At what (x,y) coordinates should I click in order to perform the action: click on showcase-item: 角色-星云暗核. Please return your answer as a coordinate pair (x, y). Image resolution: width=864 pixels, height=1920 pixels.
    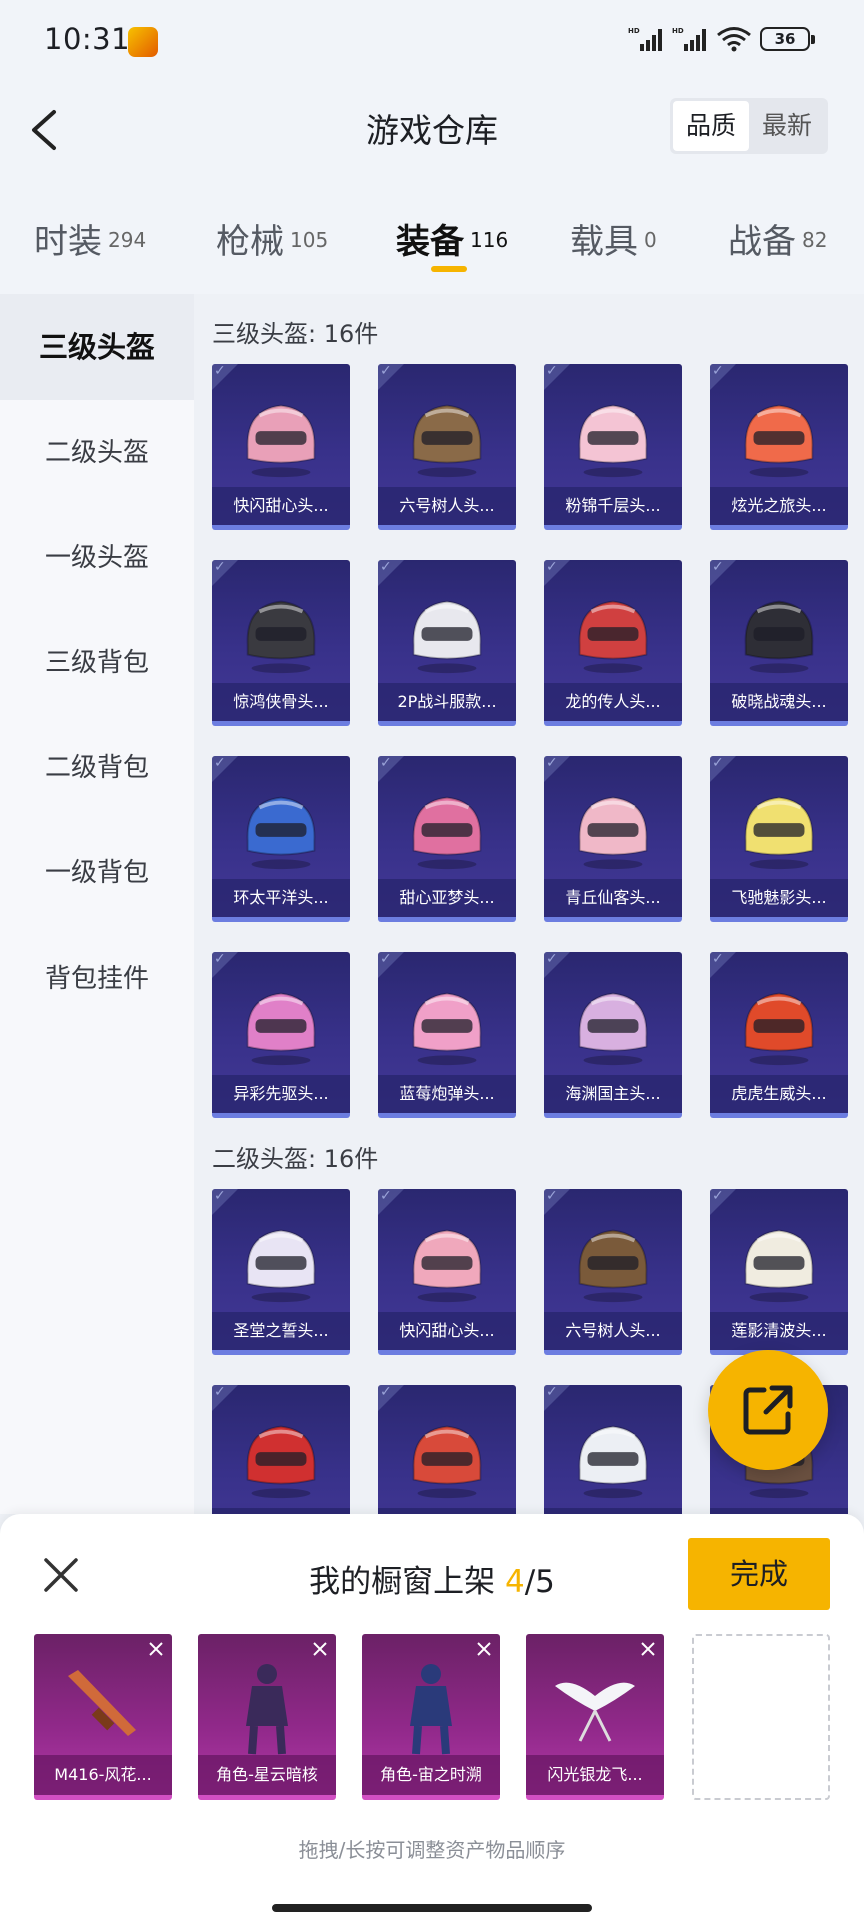
    Looking at the image, I should click on (267, 1717).